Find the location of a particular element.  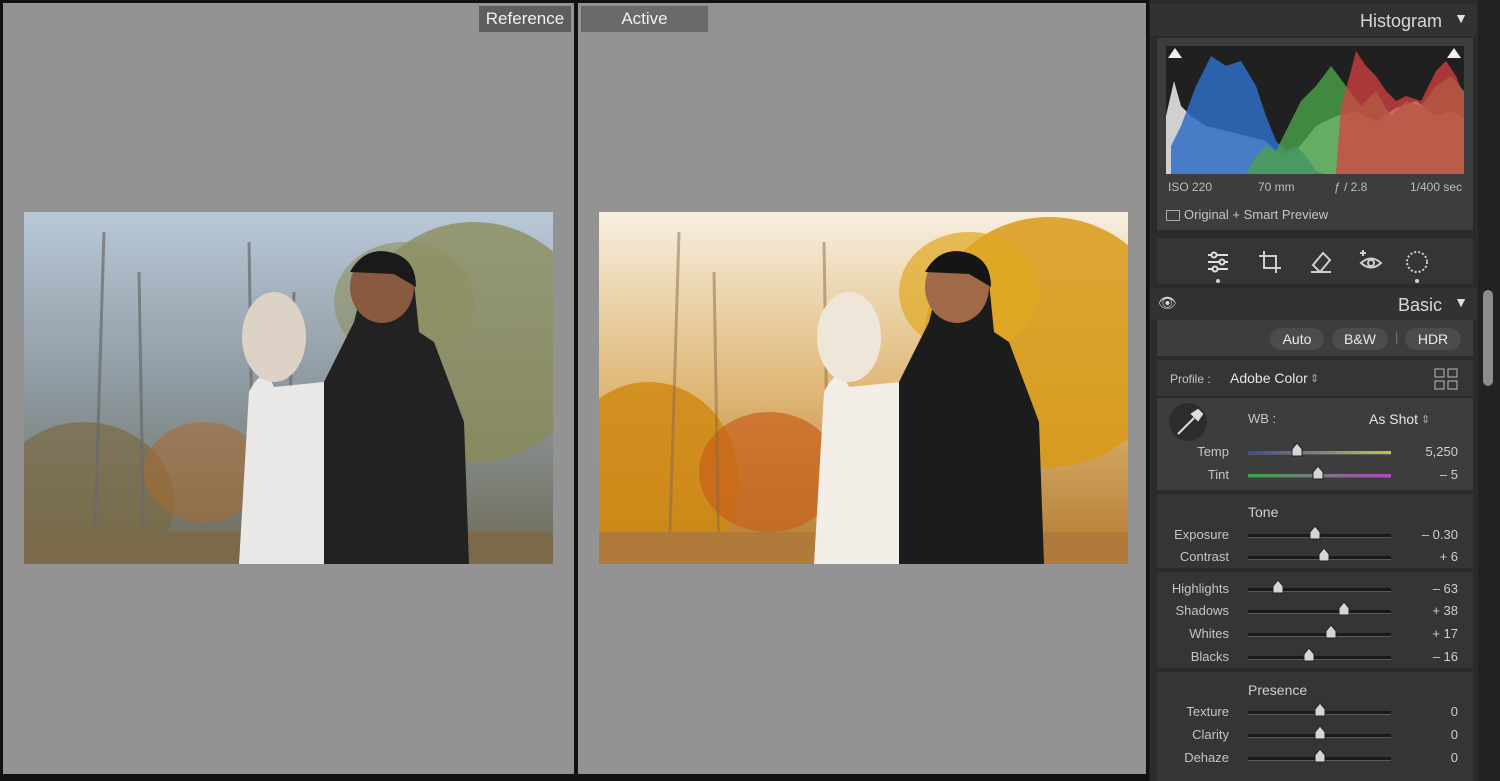

basic-header: 👁 Basic ▼ is located at coordinates (1313, 304).